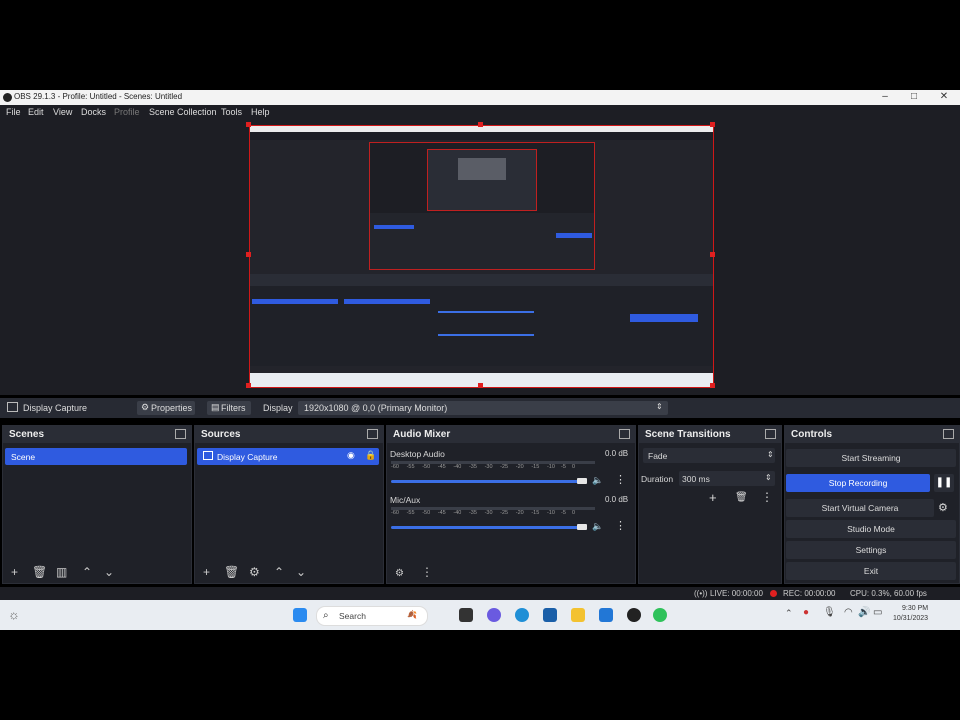 The image size is (960, 720). I want to click on scene-transitions-dock-header: Scene Transitions, so click(710, 434).